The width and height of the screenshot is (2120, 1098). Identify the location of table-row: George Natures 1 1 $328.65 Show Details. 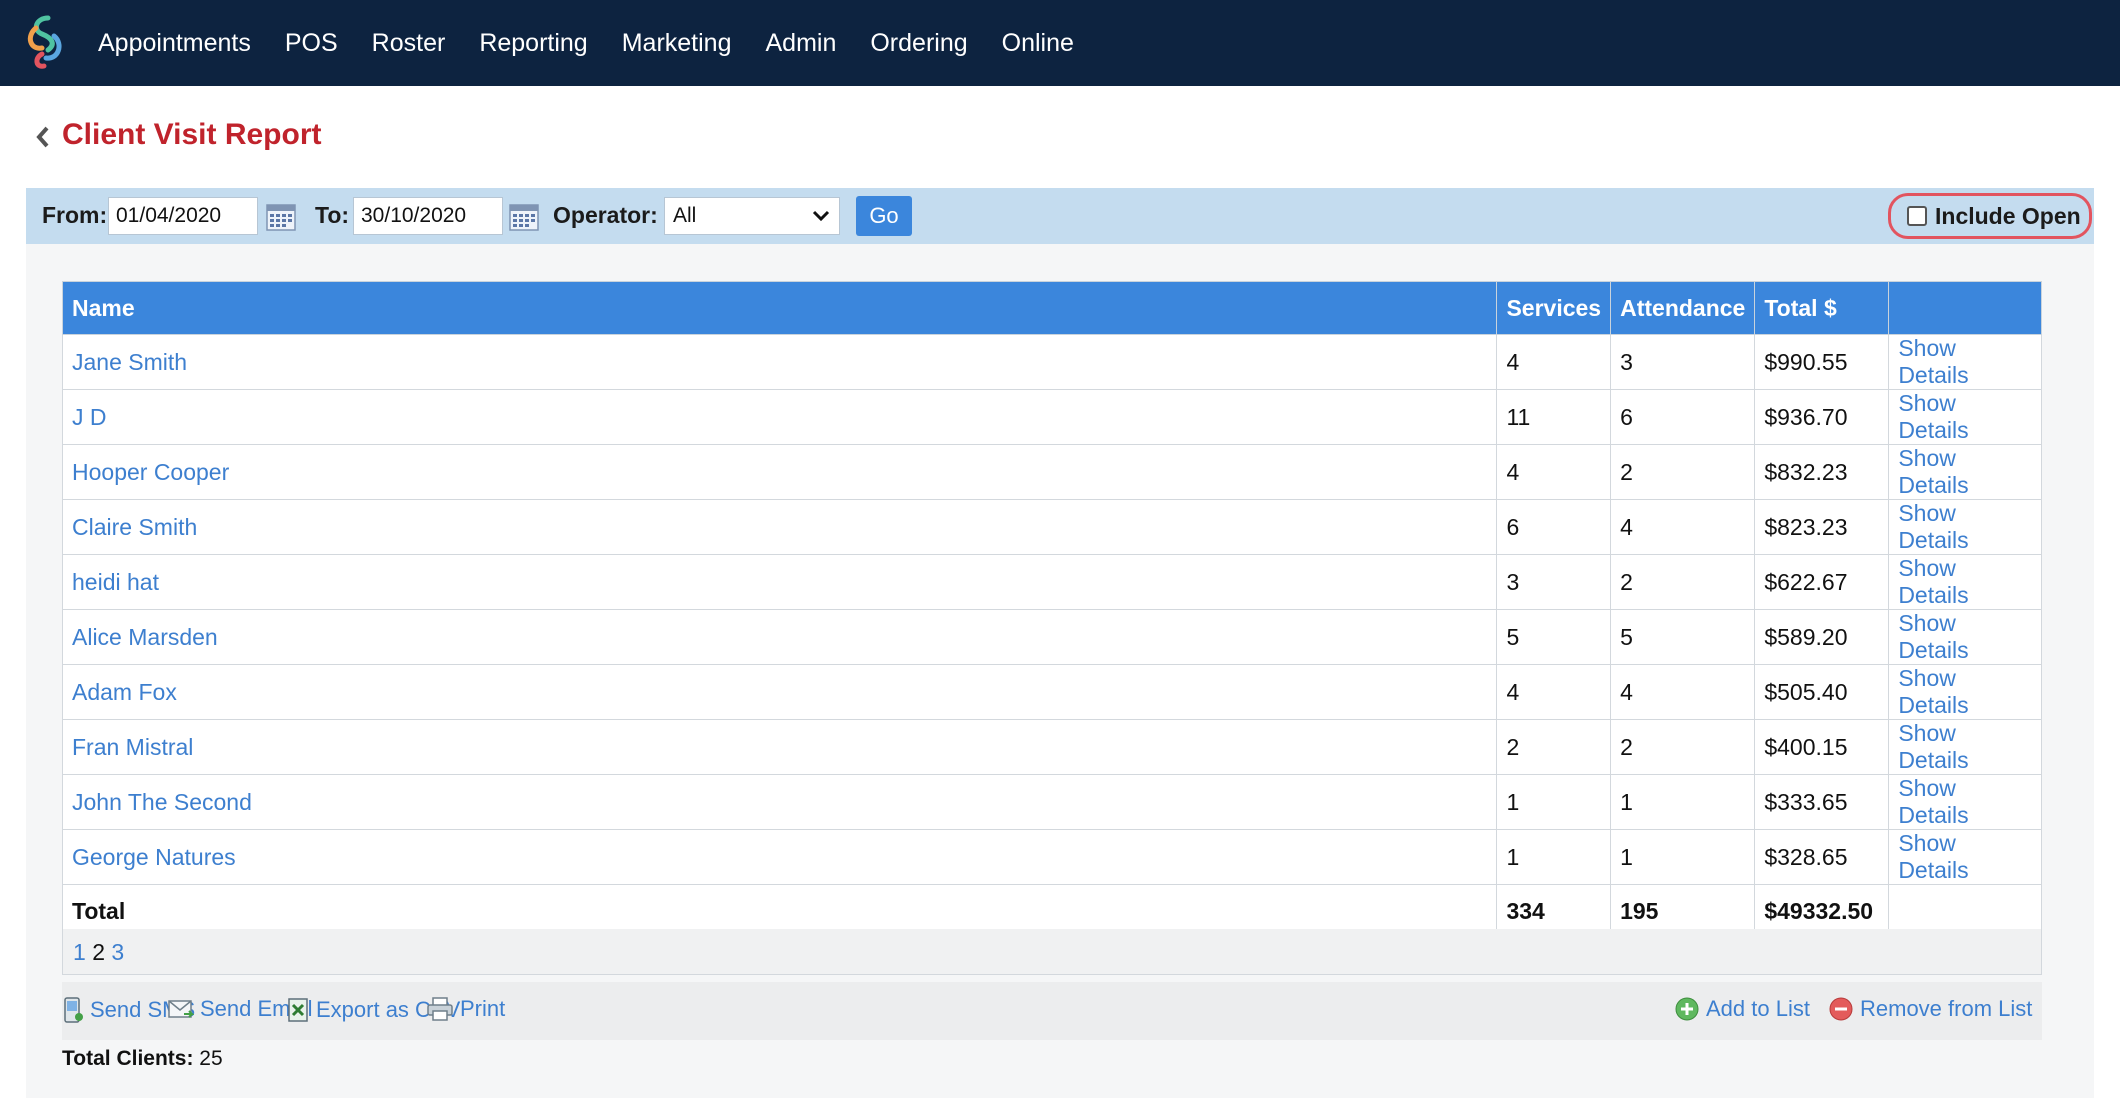
(1051, 857).